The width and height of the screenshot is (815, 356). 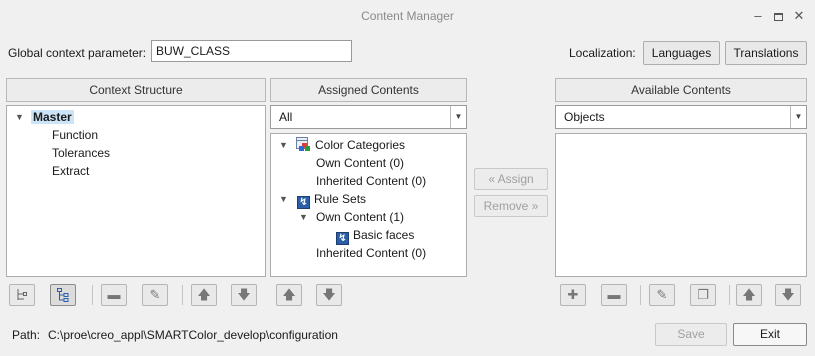 What do you see at coordinates (799, 16) in the screenshot?
I see `close-icon: ✕` at bounding box center [799, 16].